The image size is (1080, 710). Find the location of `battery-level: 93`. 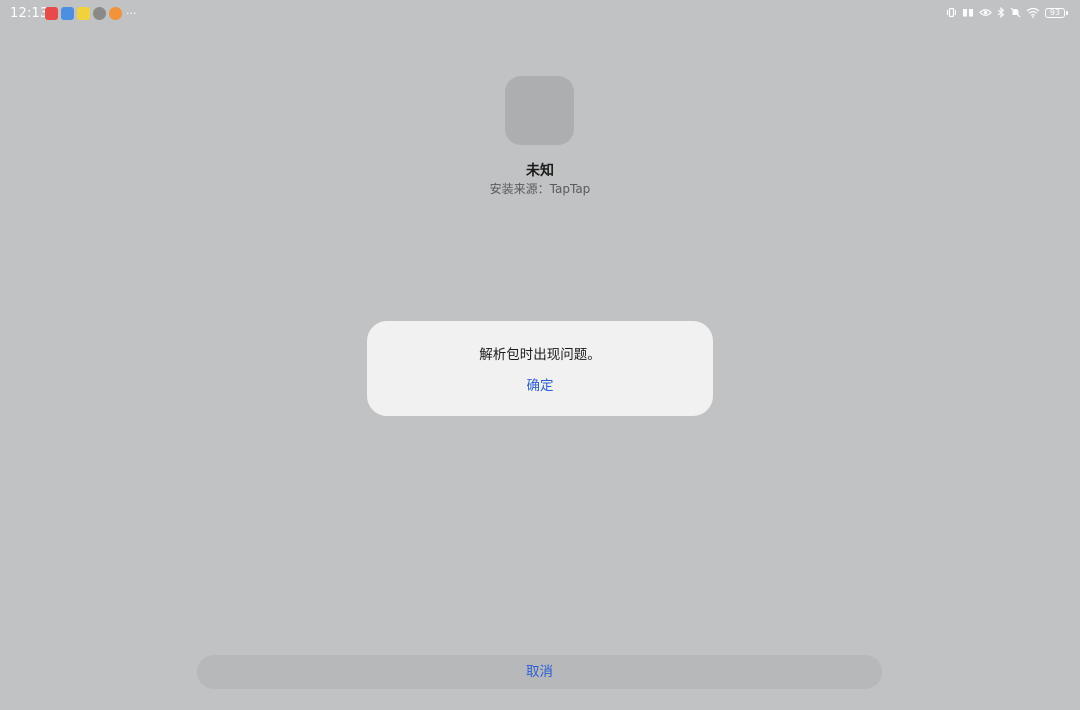

battery-level: 93 is located at coordinates (1055, 12).